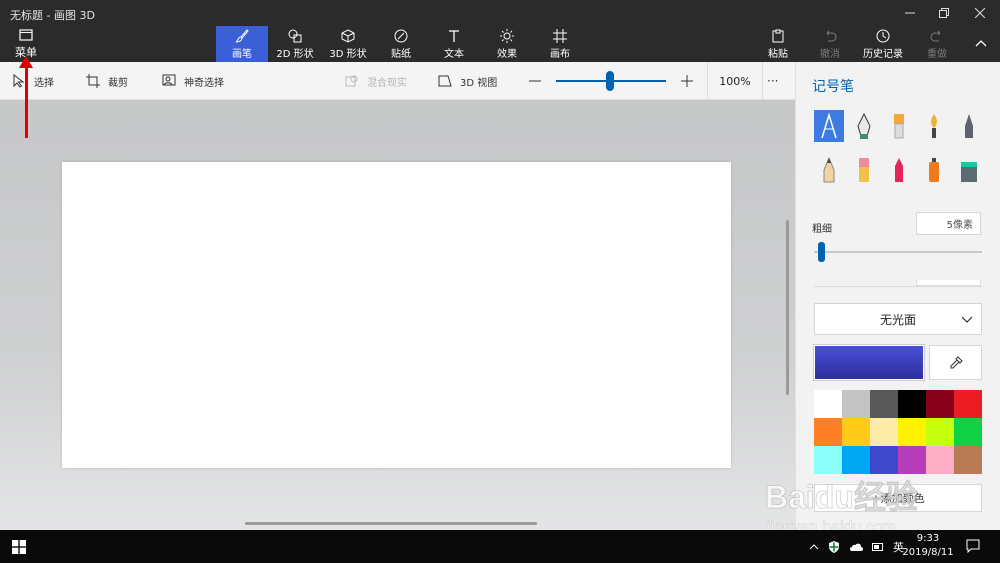  I want to click on thickness-slider-thumb, so click(821, 252).